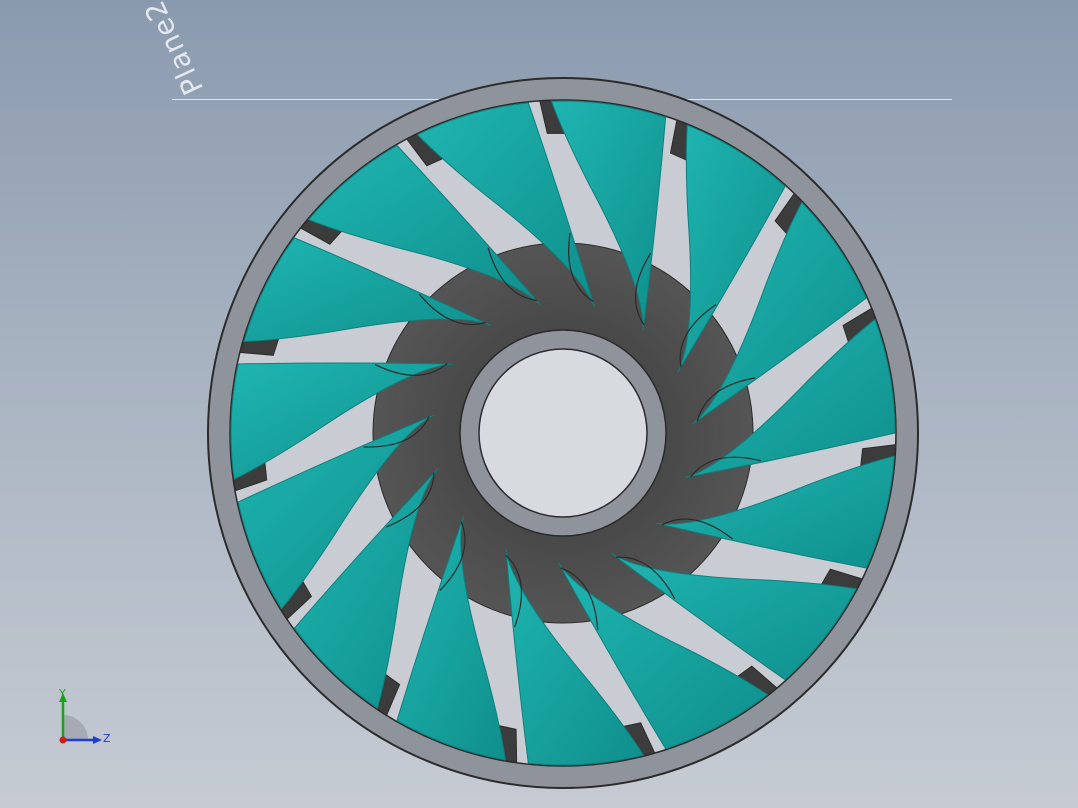 This screenshot has height=808, width=1078. Describe the element at coordinates (563, 433) in the screenshot. I see `shaft-bore` at that location.